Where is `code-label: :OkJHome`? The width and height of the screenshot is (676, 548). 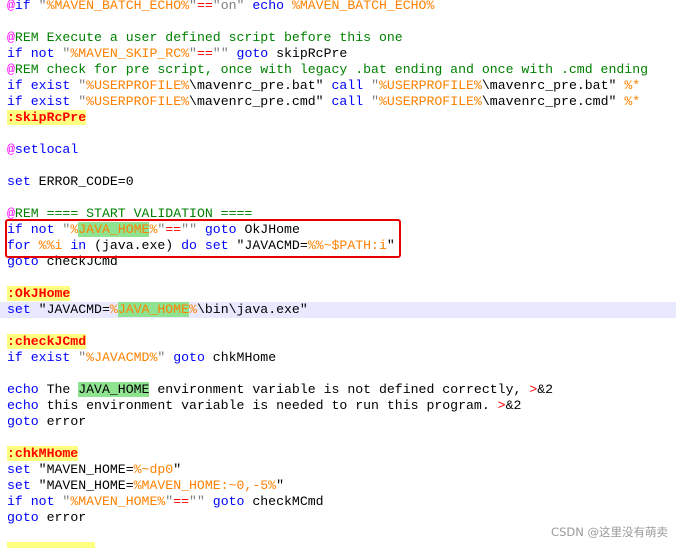 code-label: :OkJHome is located at coordinates (39, 293).